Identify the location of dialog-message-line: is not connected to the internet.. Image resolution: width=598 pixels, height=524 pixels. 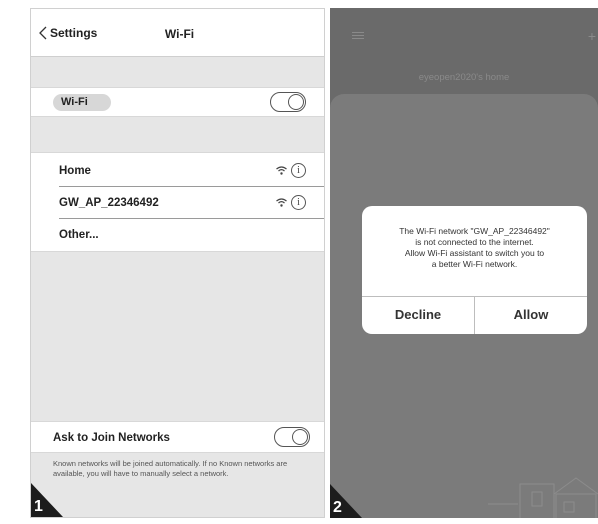
(474, 242).